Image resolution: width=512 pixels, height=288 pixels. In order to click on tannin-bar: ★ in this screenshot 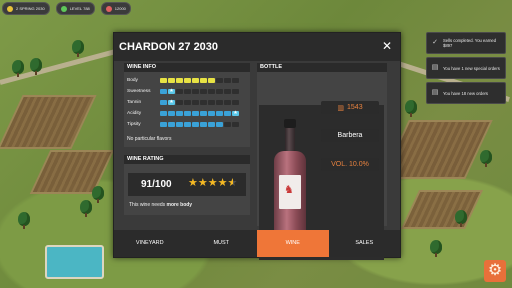, I will do `click(199, 102)`.